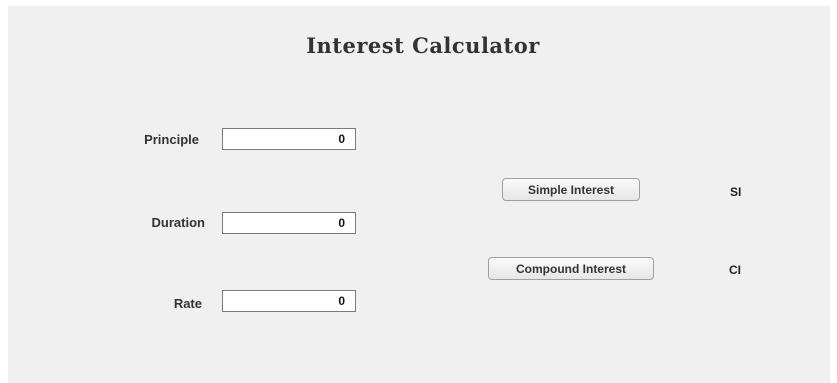 The image size is (837, 383). Describe the element at coordinates (735, 270) in the screenshot. I see `compound-interest-result: CI` at that location.